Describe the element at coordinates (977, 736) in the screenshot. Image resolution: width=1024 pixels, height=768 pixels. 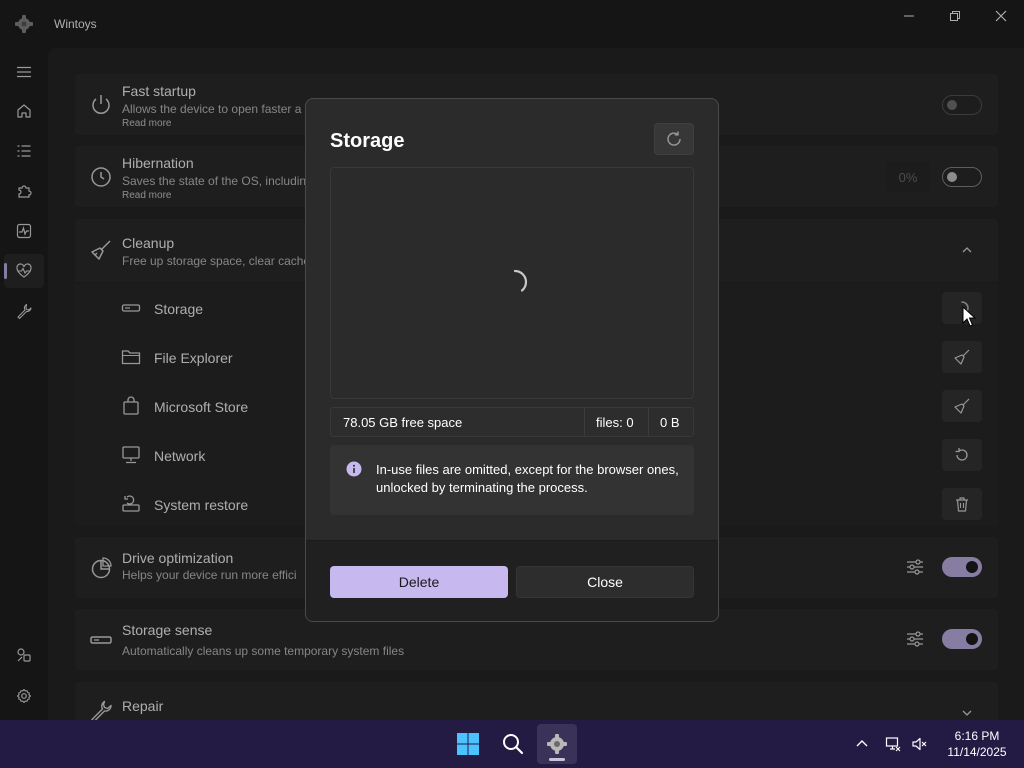
I see `clock-time: 6:16 PM` at that location.